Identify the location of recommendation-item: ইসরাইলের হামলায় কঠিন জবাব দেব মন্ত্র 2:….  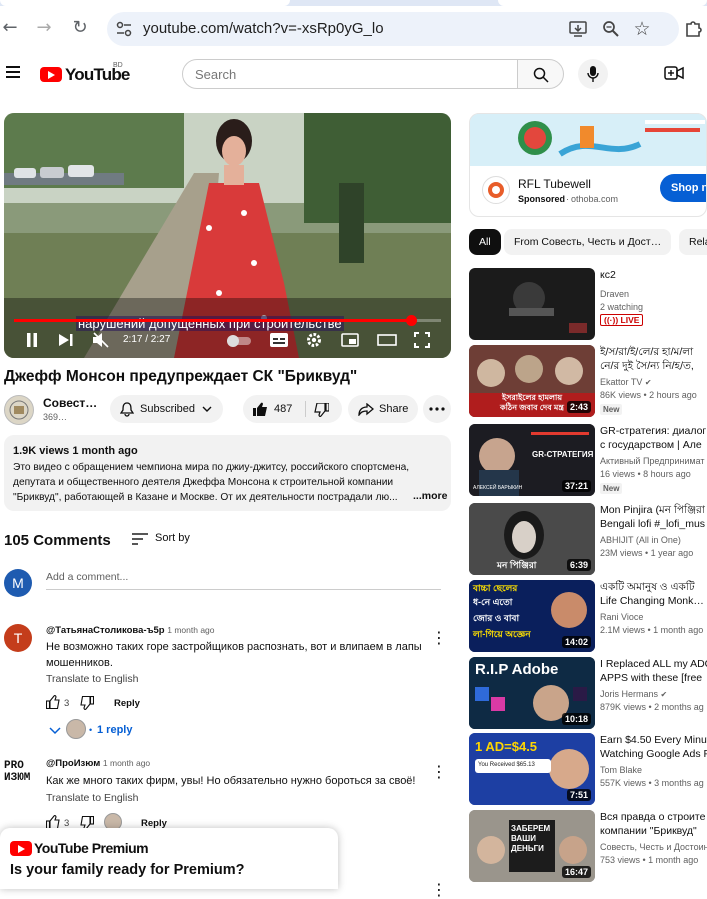
(588, 381).